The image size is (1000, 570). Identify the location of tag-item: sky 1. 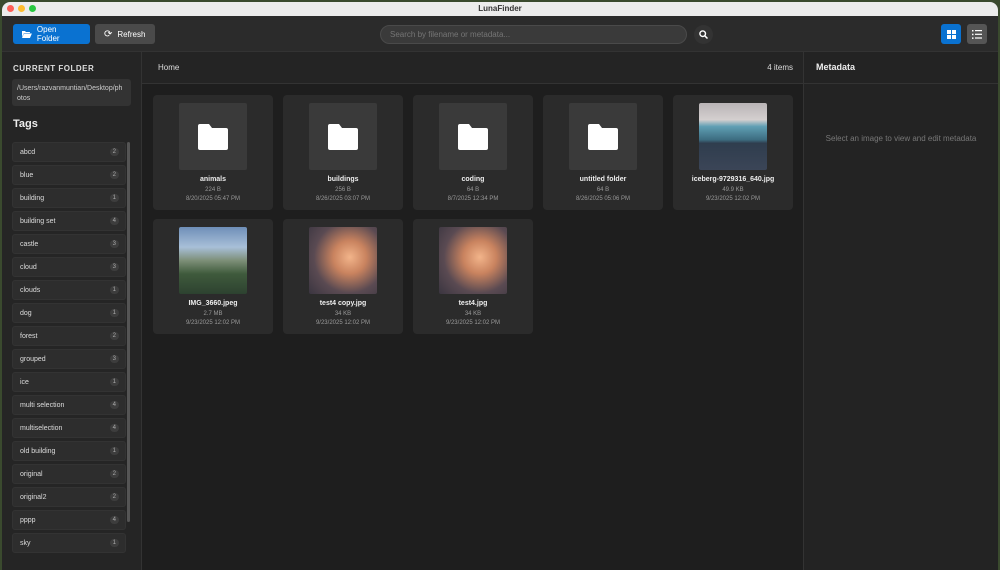
(69, 543).